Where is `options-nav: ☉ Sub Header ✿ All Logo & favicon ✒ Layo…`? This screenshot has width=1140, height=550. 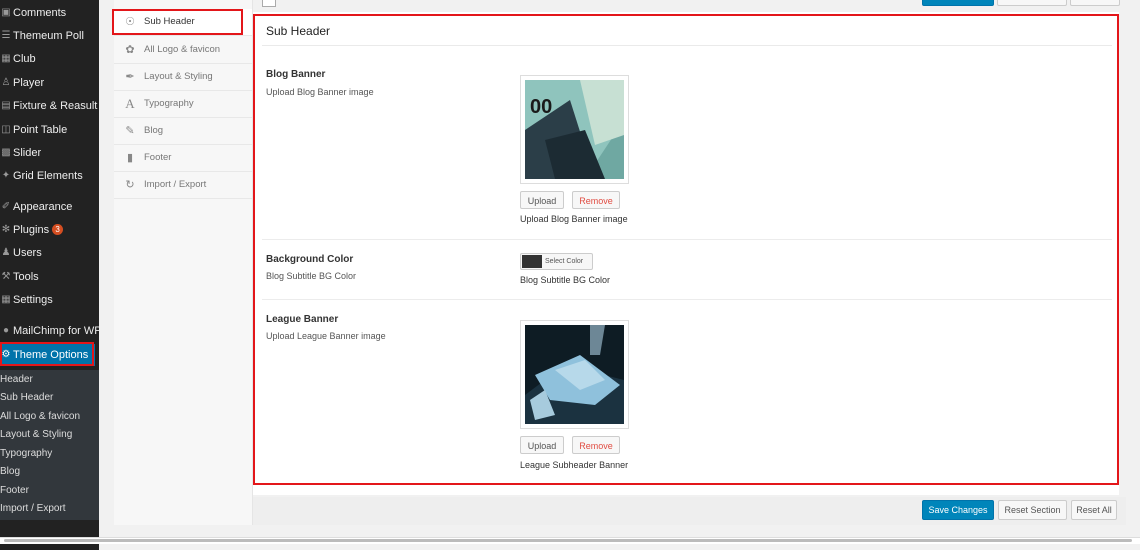 options-nav: ☉ Sub Header ✿ All Logo & favicon ✒ Layo… is located at coordinates (183, 262).